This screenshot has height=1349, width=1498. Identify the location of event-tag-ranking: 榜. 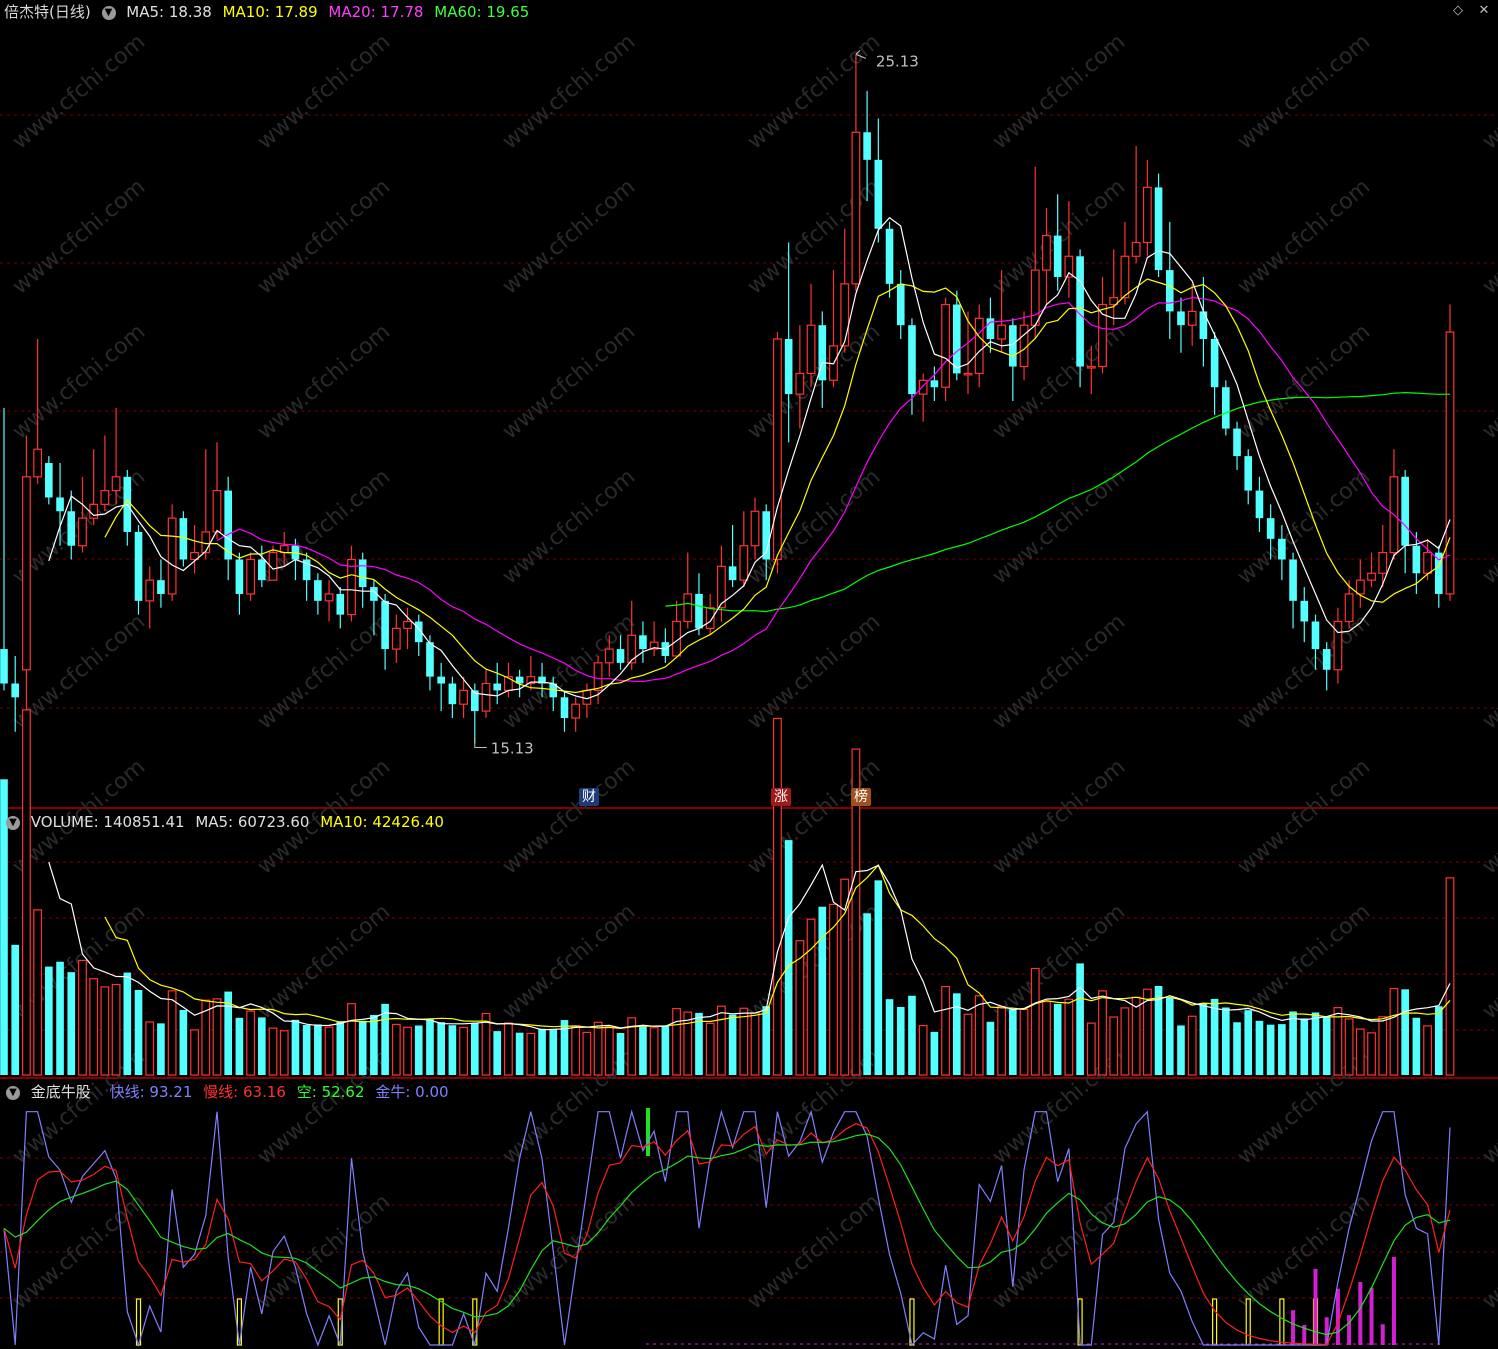
(861, 797).